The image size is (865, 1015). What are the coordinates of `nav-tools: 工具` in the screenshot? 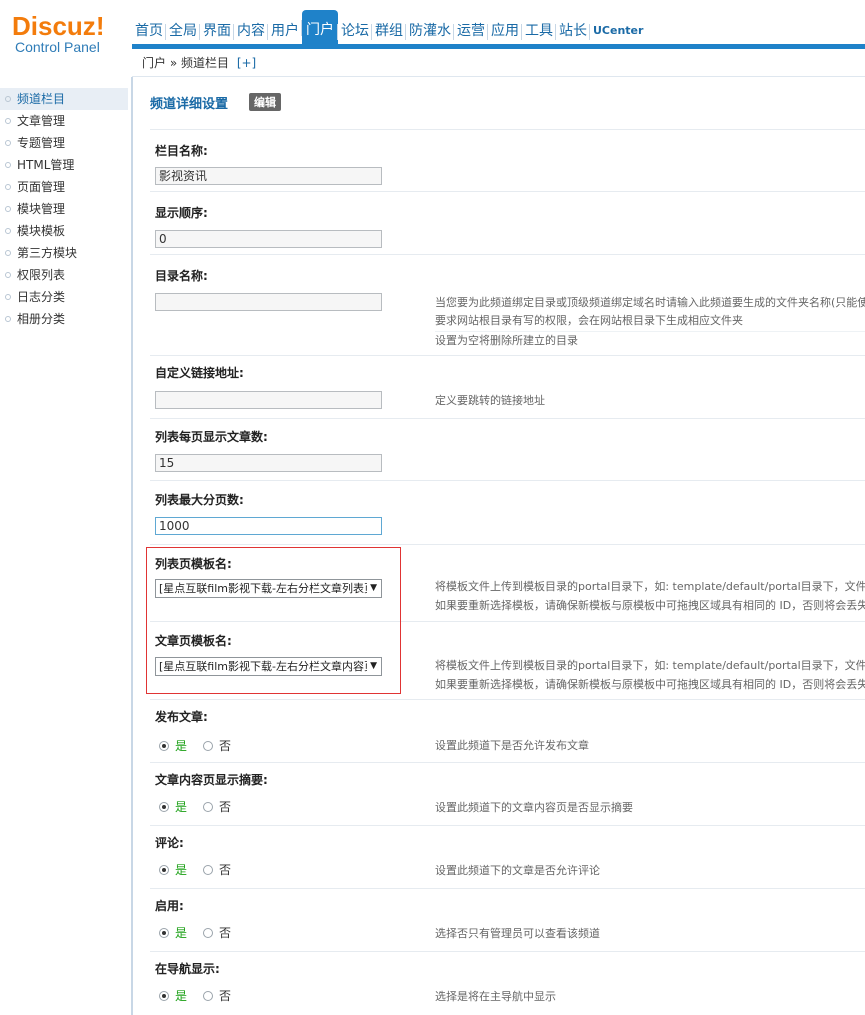 It's located at (538, 31).